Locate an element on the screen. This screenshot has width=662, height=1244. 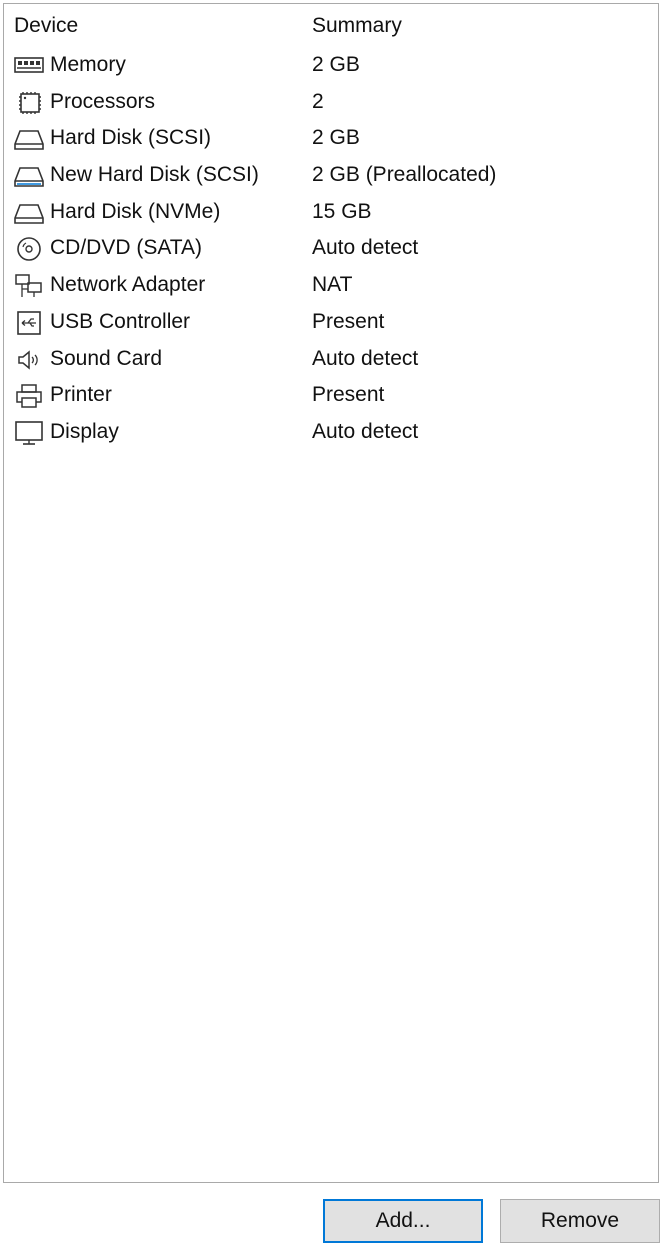
device-row-printer: Printer Present is located at coordinates (331, 396).